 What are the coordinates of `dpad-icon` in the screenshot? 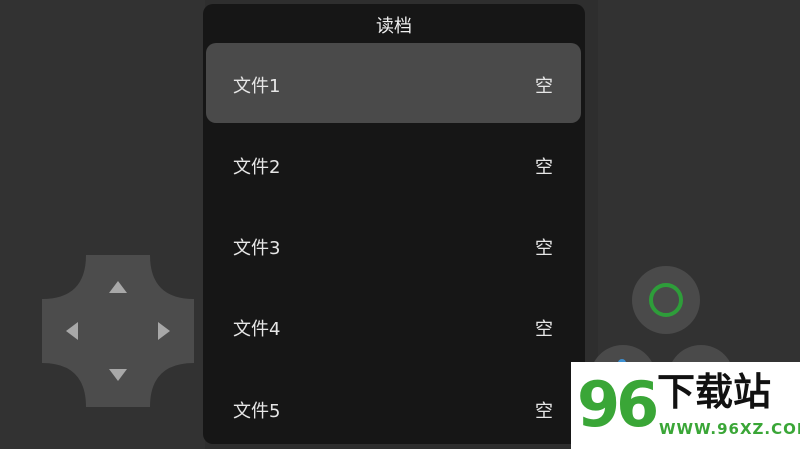 It's located at (118, 331).